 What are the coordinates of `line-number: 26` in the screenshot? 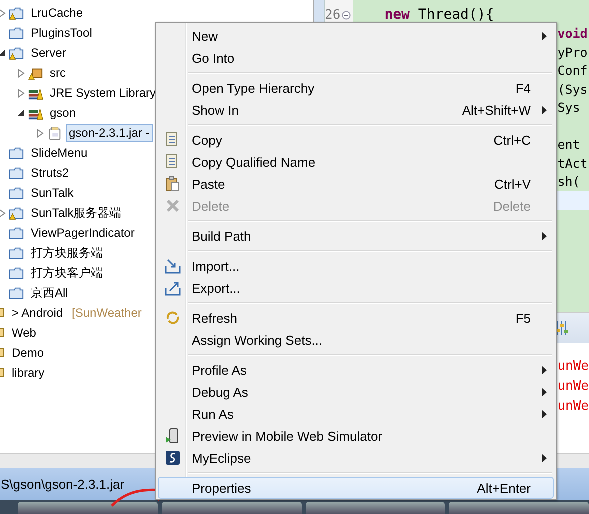 It's located at (333, 15).